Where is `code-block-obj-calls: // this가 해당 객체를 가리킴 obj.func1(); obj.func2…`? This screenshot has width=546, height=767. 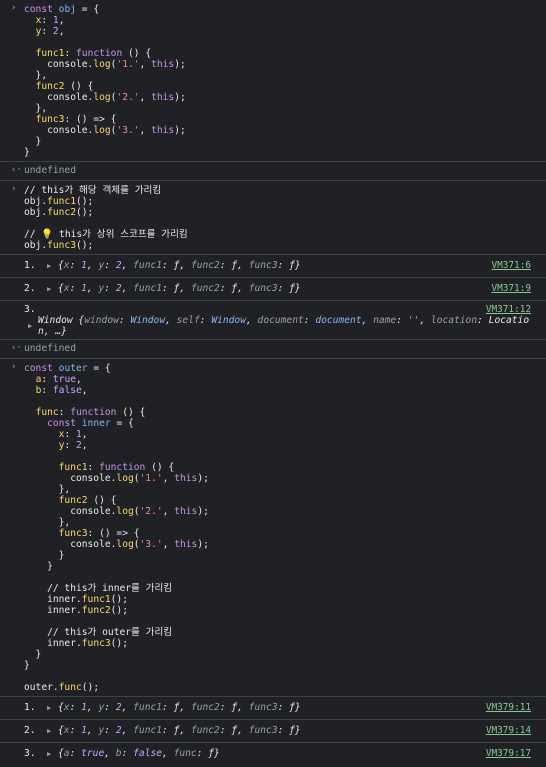 code-block-obj-calls: // this가 해당 객체를 가리킴 obj.func1(); obj.func2… is located at coordinates (285, 218).